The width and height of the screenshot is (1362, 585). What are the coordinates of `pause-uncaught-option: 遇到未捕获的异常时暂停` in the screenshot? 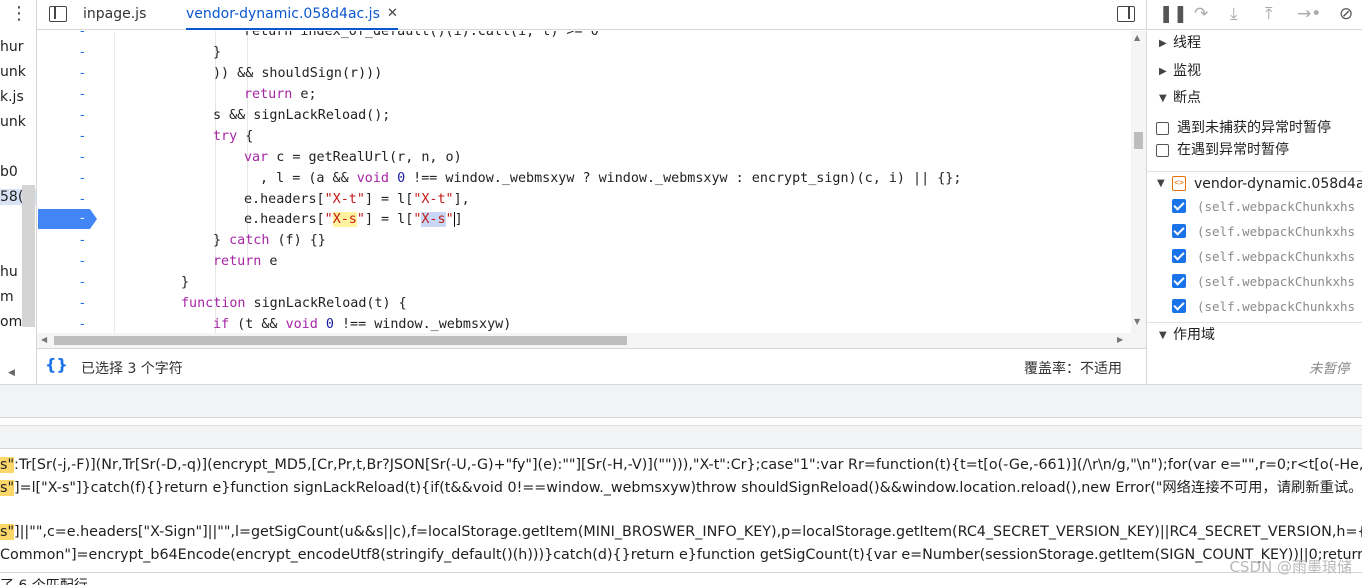 It's located at (1254, 128).